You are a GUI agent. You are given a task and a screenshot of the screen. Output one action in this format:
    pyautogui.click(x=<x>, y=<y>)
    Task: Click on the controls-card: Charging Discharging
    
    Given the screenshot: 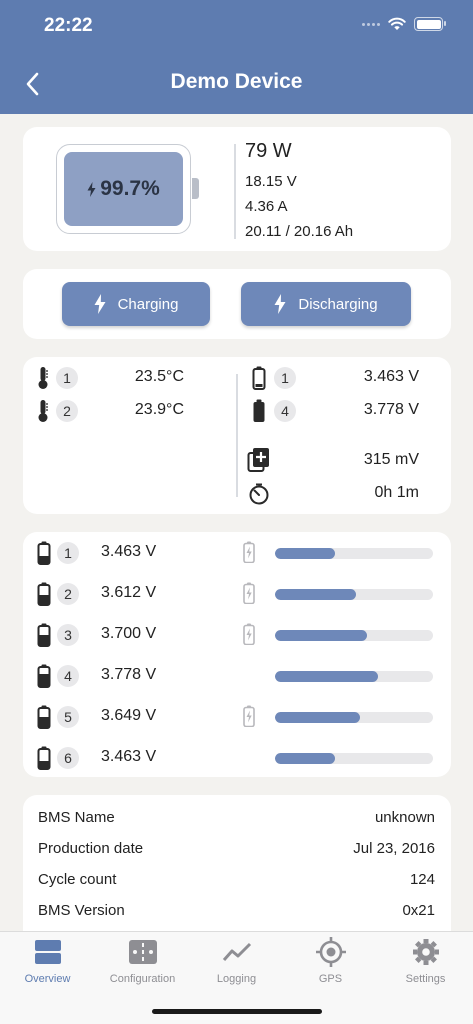 What is the action you would take?
    pyautogui.click(x=237, y=304)
    